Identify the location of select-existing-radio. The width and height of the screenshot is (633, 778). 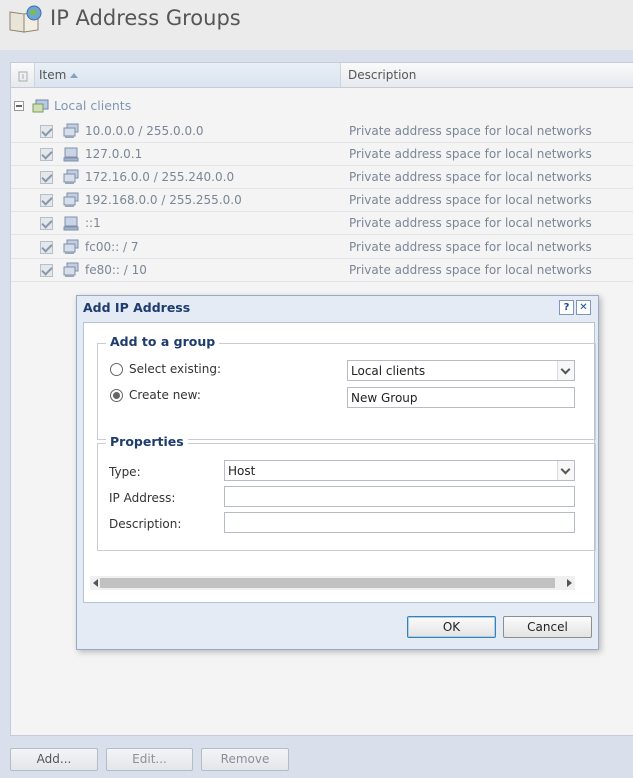
(116, 369).